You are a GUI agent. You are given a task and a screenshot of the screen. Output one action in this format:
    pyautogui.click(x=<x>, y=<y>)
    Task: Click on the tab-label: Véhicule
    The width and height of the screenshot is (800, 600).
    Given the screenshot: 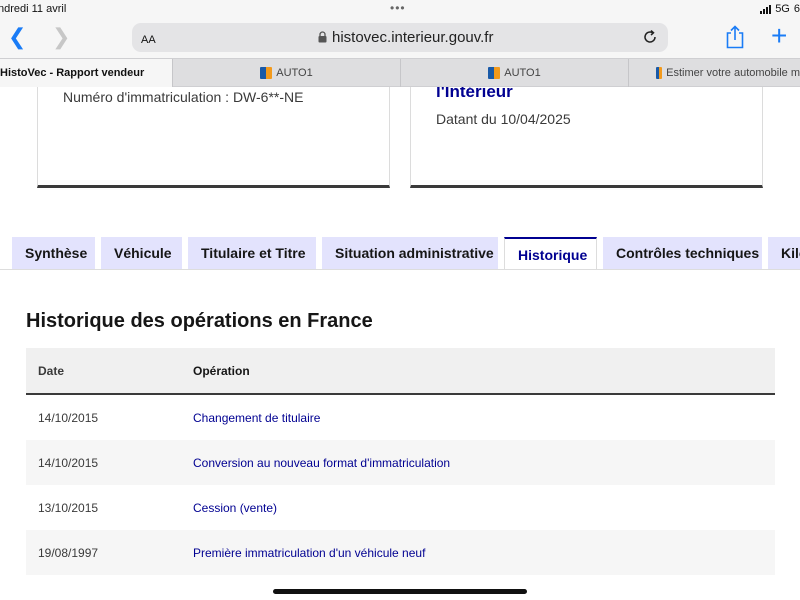 What is the action you would take?
    pyautogui.click(x=143, y=253)
    